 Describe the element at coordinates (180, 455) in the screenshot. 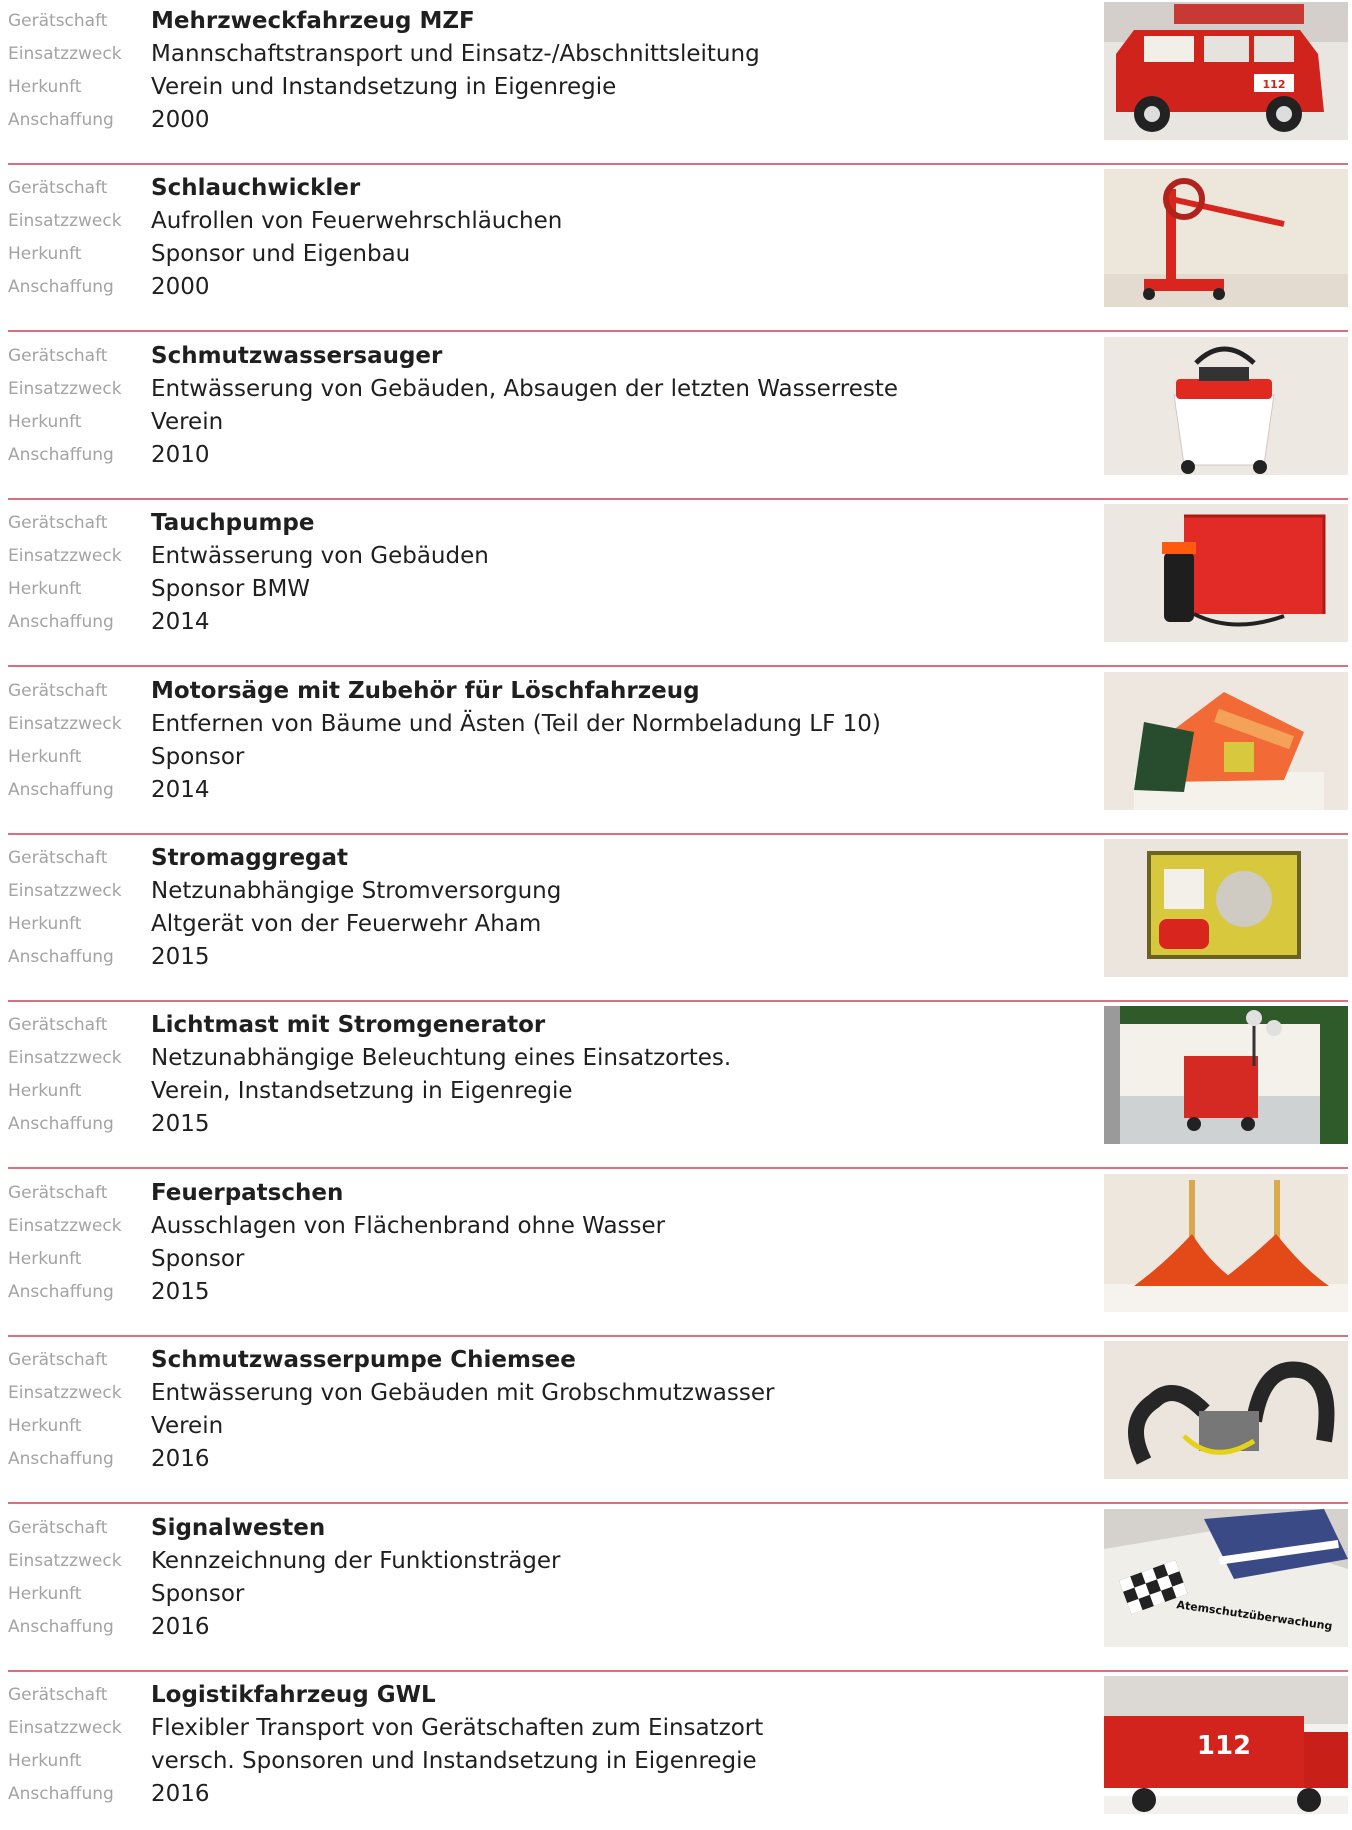

I see `equipment-year: 2010` at that location.